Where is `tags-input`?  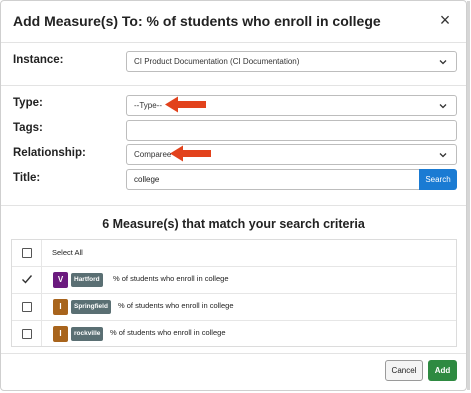 tags-input is located at coordinates (291, 130).